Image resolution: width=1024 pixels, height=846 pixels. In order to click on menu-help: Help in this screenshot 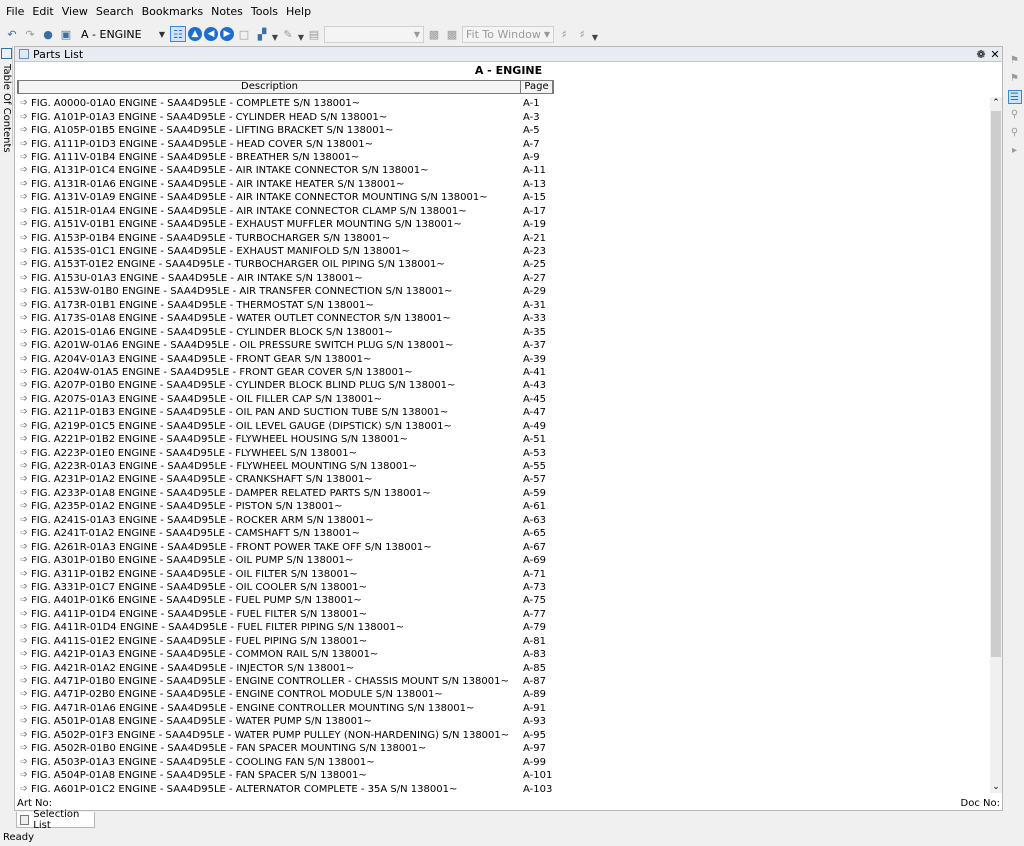, I will do `click(298, 12)`.